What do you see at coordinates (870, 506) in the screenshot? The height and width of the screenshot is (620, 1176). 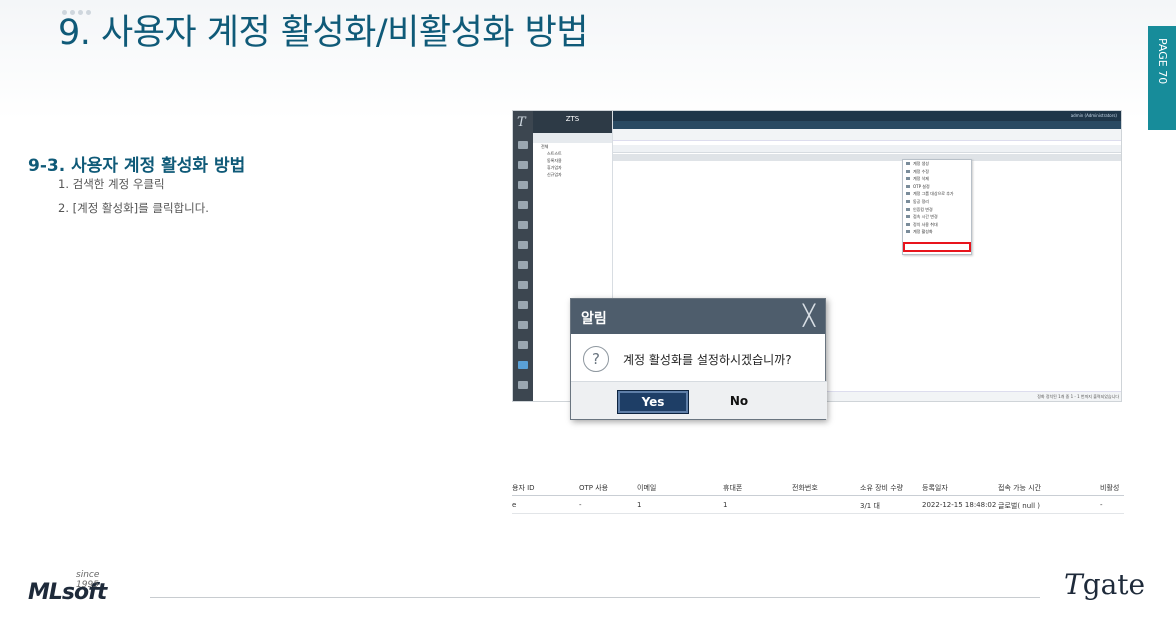 I see `table-cell: 3/1 대` at bounding box center [870, 506].